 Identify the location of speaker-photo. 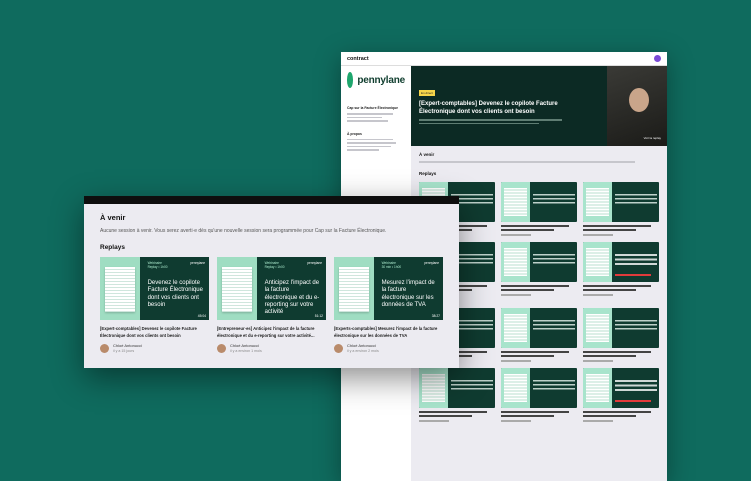
(637, 106).